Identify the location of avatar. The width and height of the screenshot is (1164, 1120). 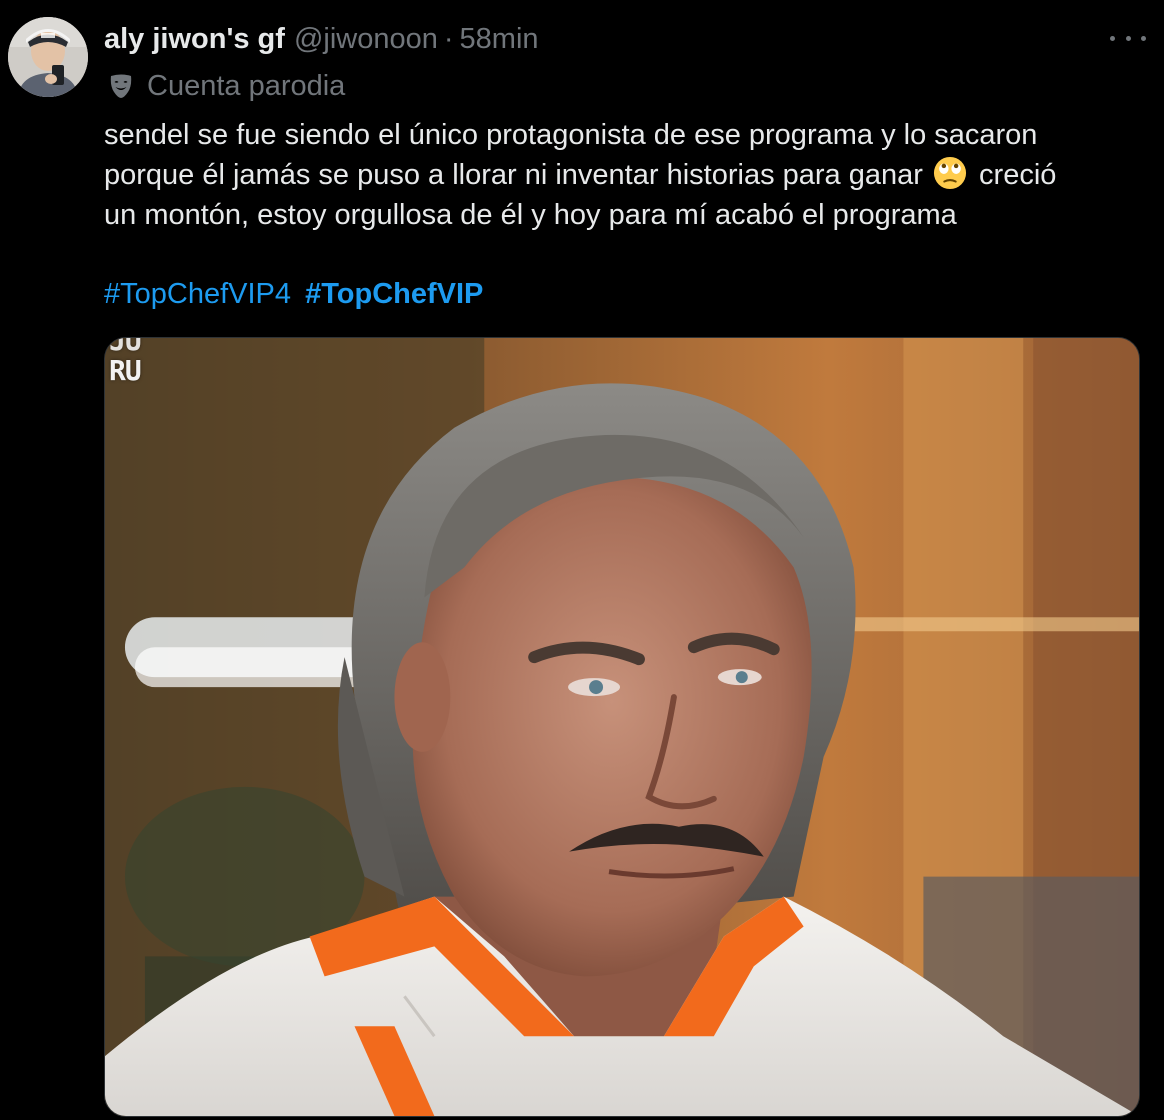
(48, 57).